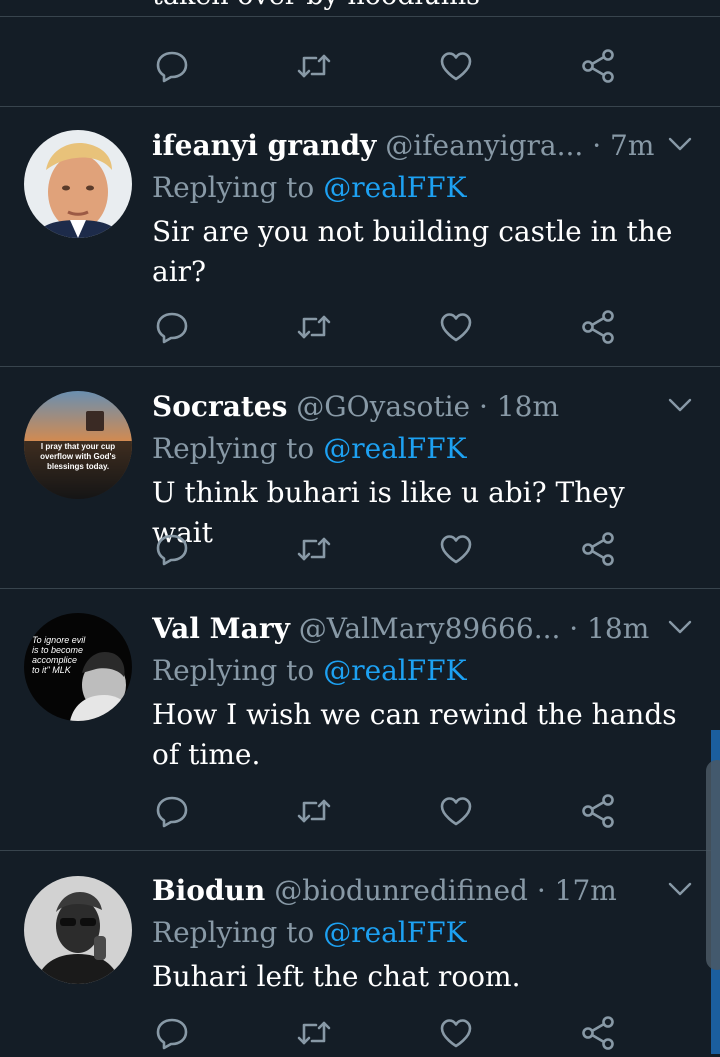 The image size is (720, 1057). Describe the element at coordinates (713, 865) in the screenshot. I see `scrollbar-thumb` at that location.